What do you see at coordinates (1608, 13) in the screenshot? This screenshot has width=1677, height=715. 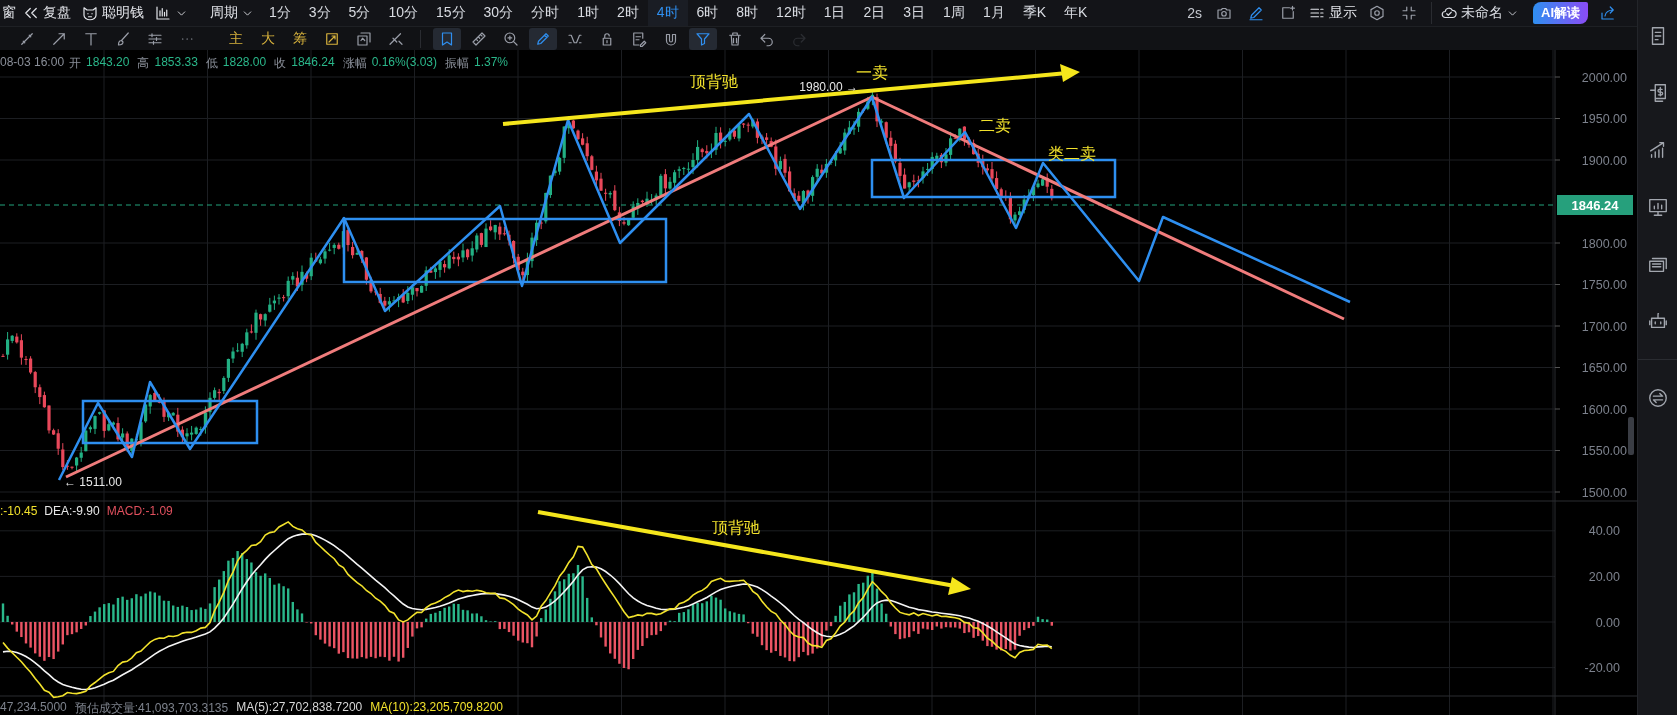 I see `share-icon` at bounding box center [1608, 13].